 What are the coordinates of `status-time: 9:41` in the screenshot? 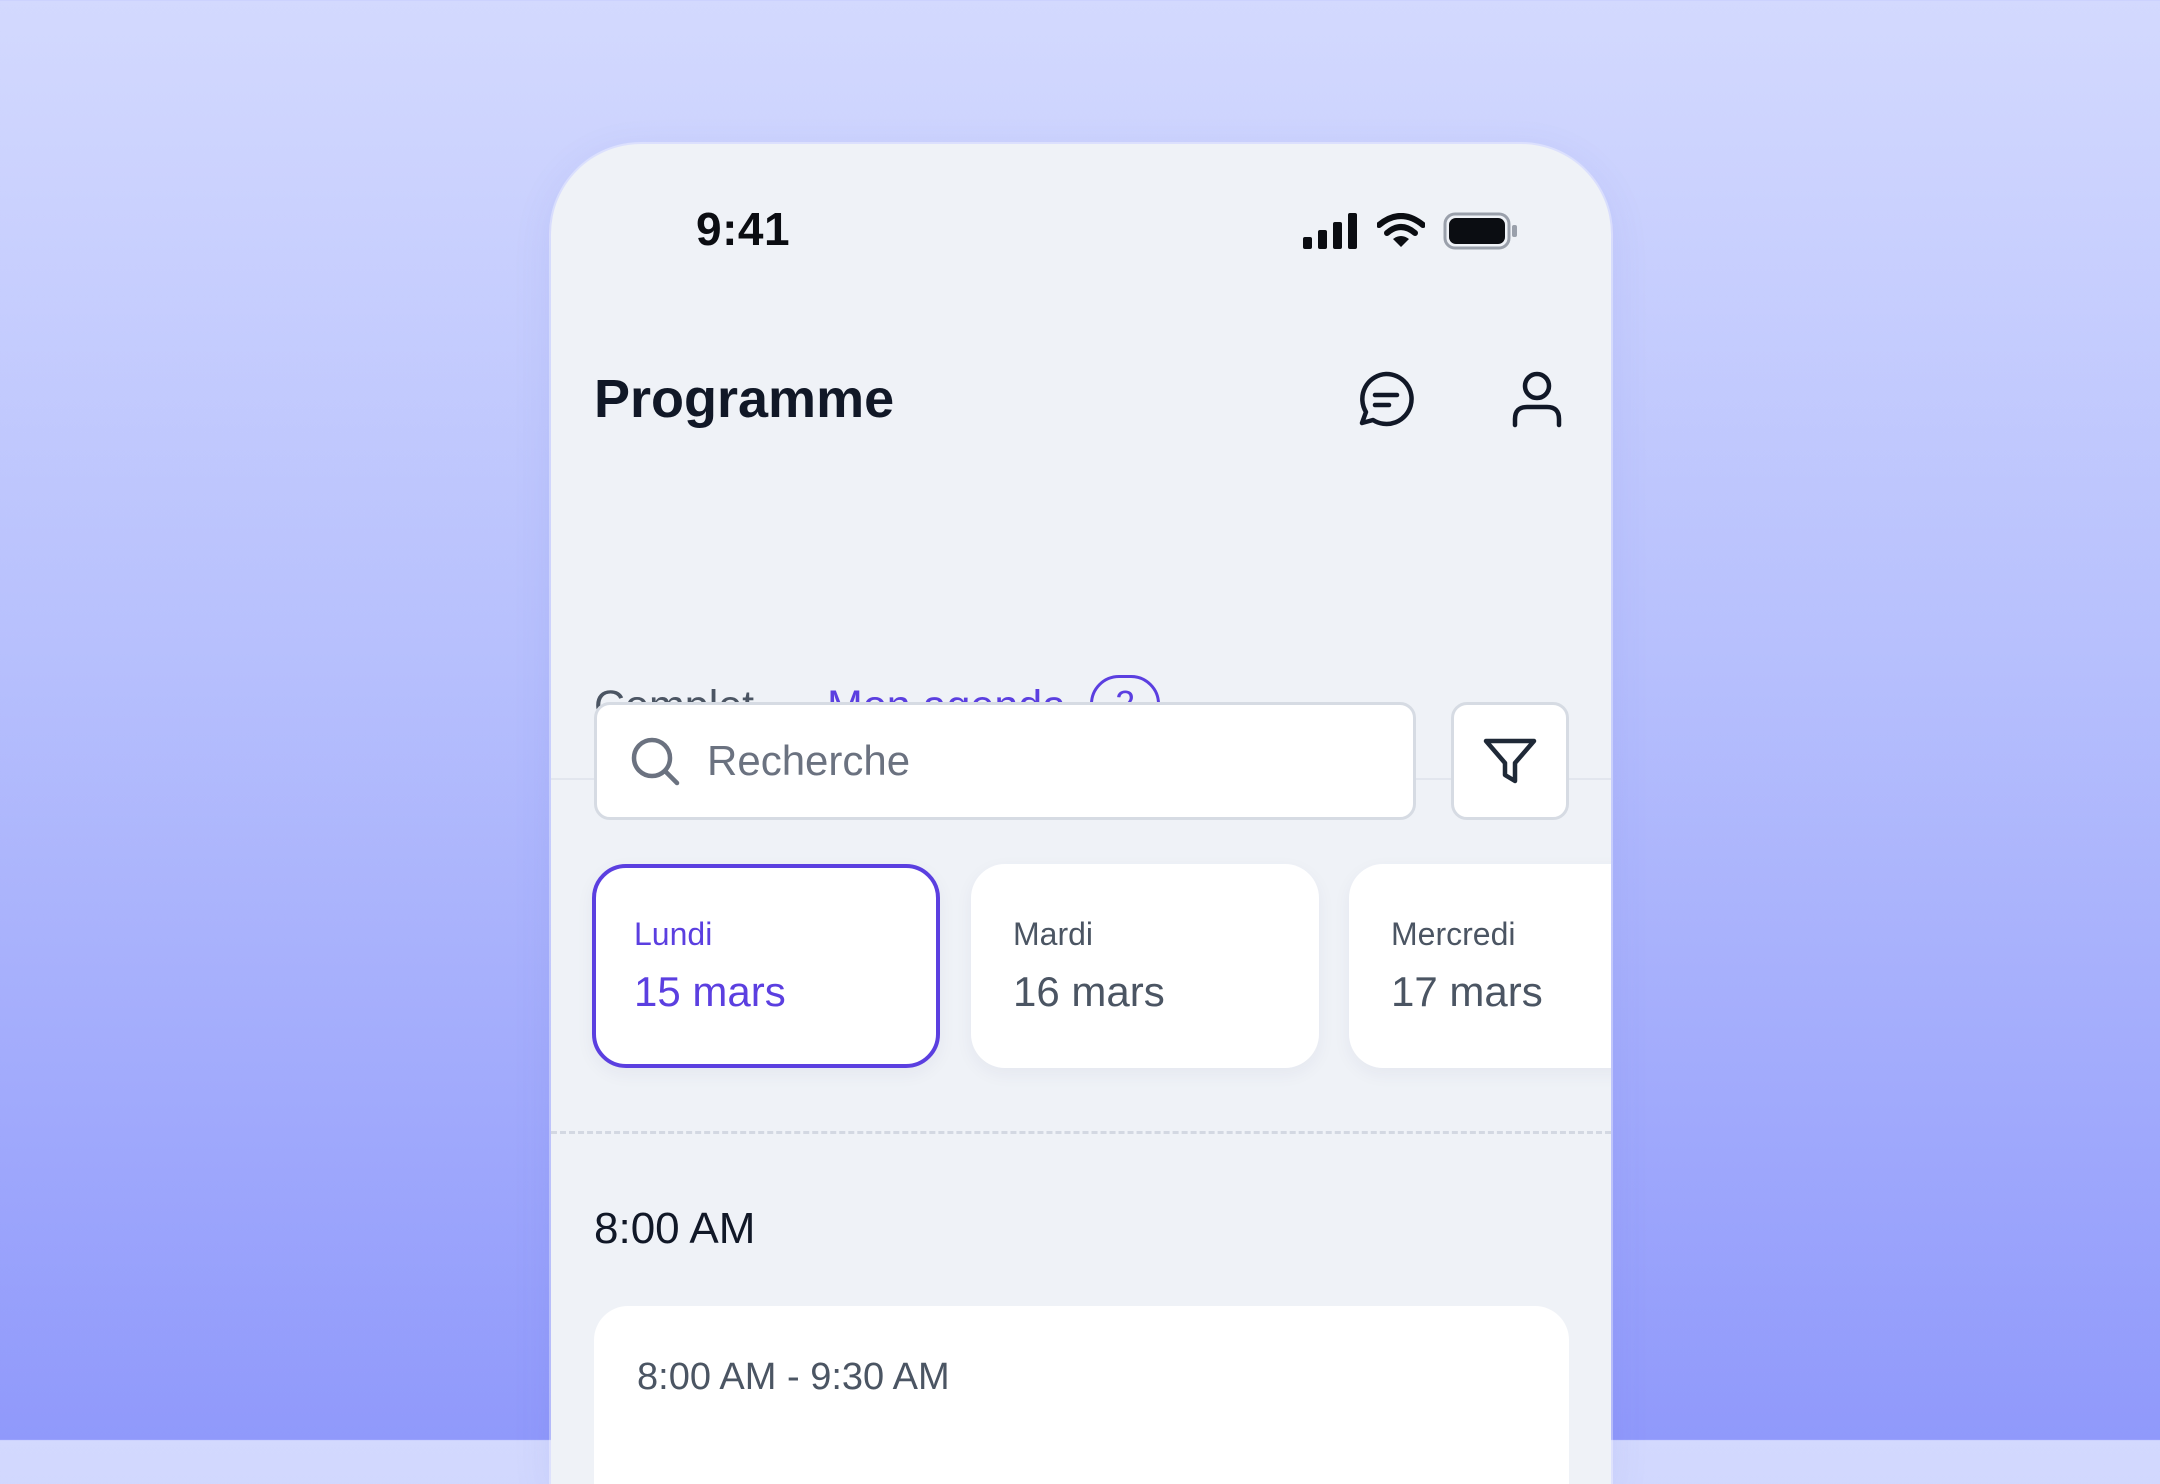 It's located at (743, 229).